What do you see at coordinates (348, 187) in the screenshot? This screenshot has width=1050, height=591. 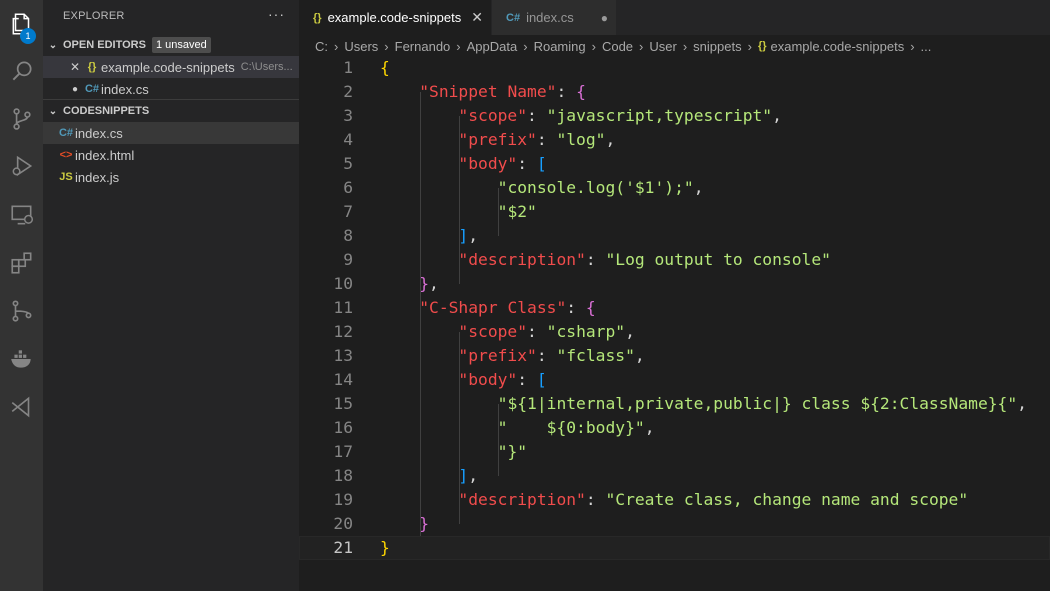 I see `line-number: 6` at bounding box center [348, 187].